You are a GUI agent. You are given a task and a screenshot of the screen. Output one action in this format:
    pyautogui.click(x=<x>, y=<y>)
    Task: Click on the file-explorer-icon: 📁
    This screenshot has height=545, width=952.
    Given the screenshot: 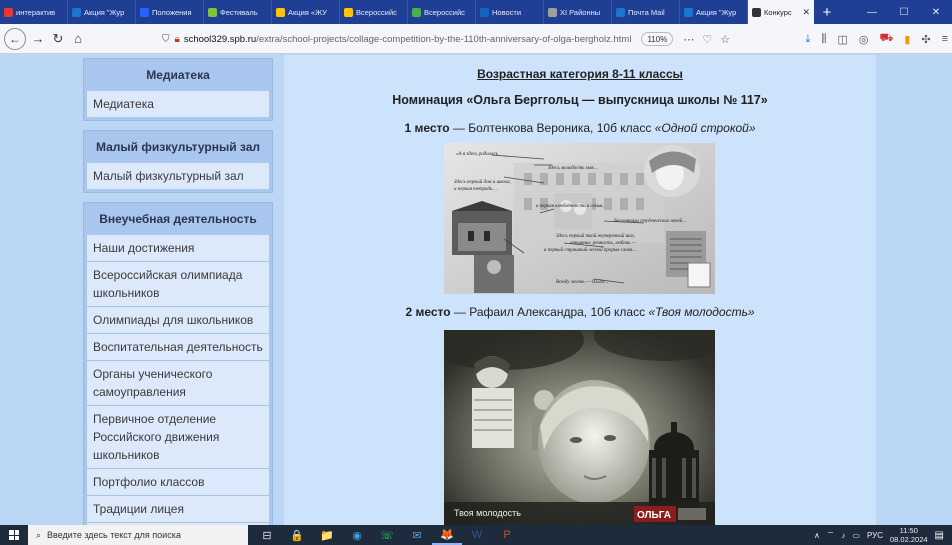 What is the action you would take?
    pyautogui.click(x=327, y=535)
    